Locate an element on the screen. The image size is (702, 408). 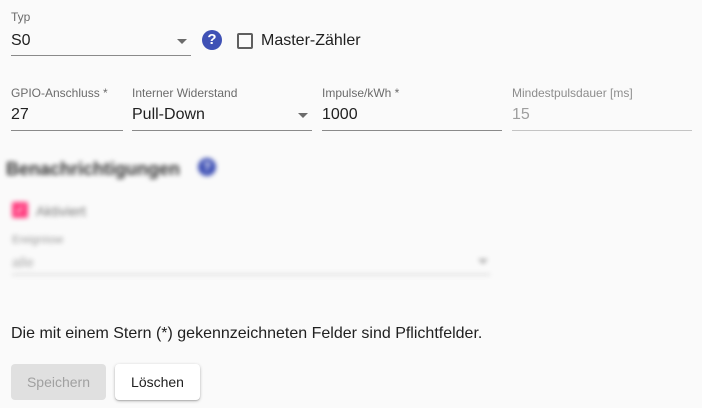
impulse-underline is located at coordinates (412, 130).